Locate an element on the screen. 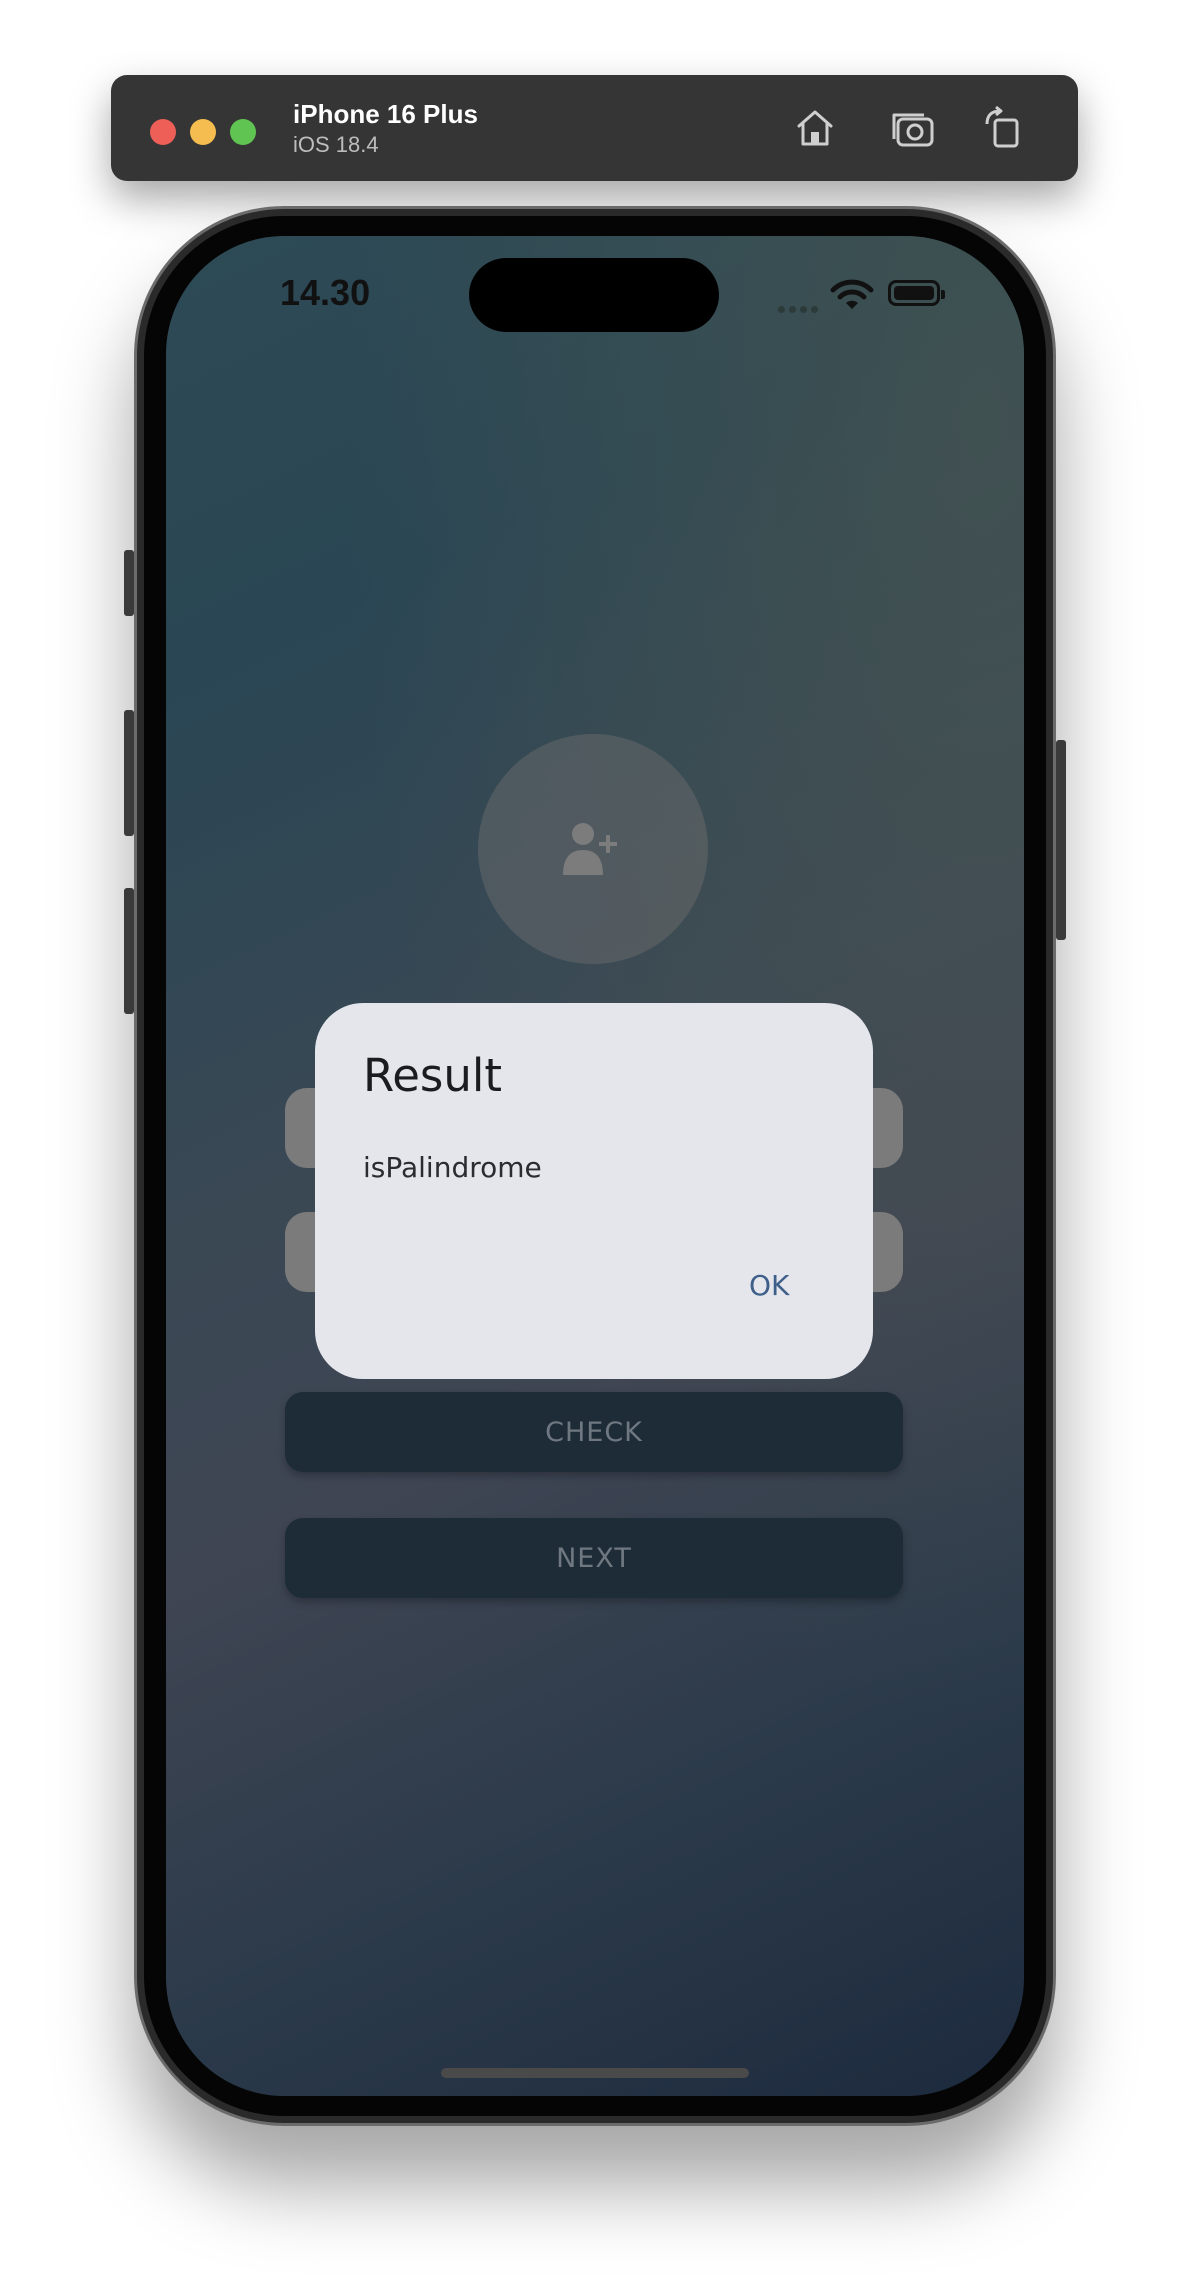  home-button is located at coordinates (815, 128).